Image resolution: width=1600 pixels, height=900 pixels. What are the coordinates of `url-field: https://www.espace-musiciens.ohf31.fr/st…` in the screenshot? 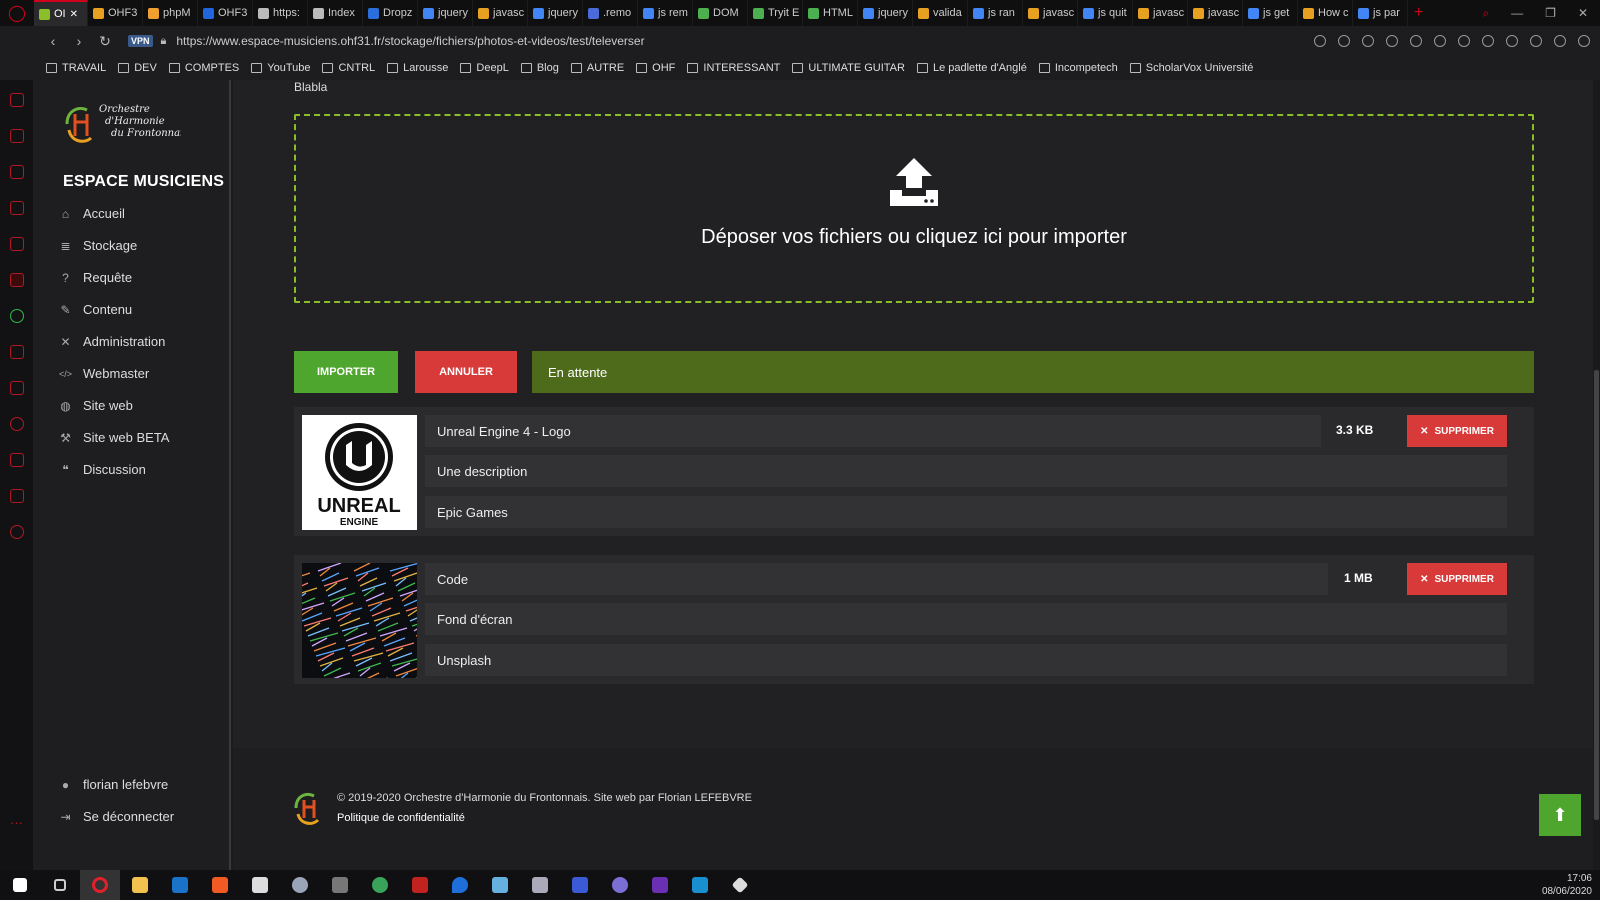 It's located at (410, 41).